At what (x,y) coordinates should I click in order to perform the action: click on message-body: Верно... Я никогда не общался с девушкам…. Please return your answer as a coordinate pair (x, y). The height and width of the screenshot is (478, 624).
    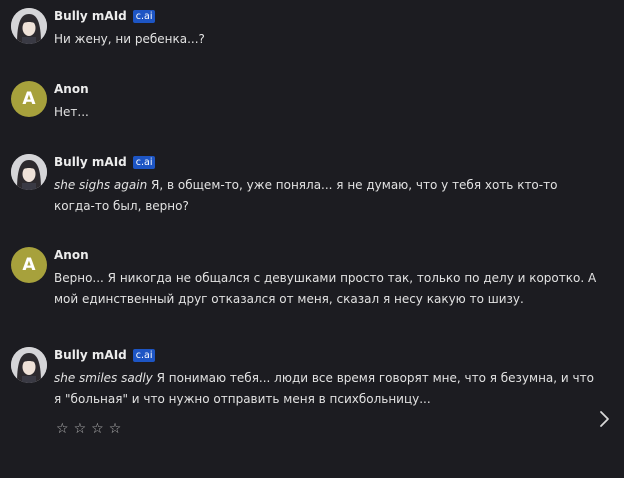
    Looking at the image, I should click on (325, 288).